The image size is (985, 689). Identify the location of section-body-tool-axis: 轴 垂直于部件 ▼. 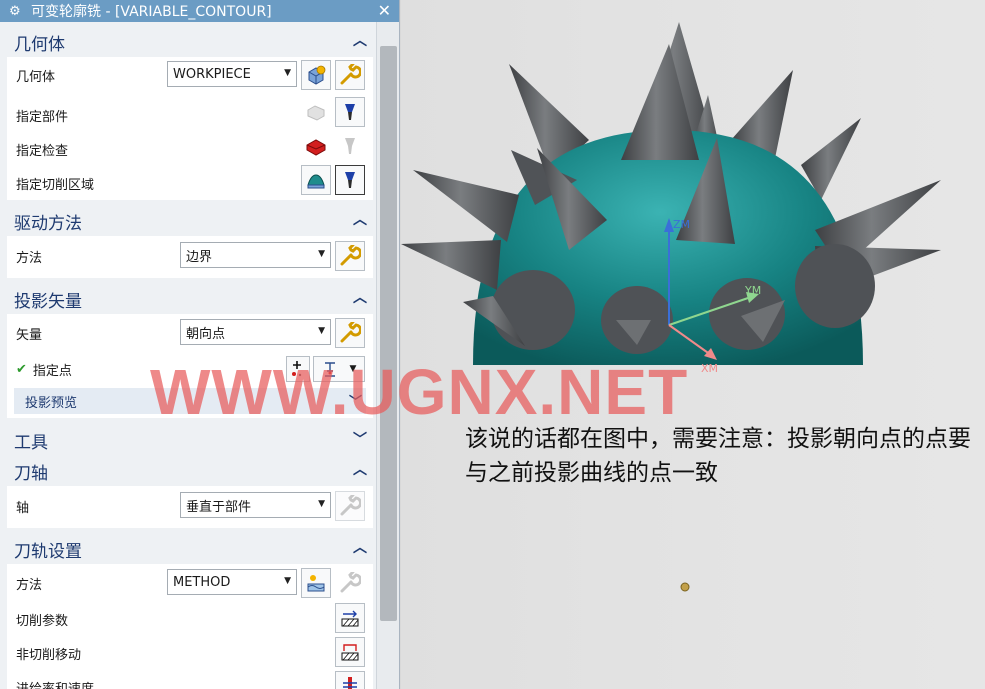
(190, 507).